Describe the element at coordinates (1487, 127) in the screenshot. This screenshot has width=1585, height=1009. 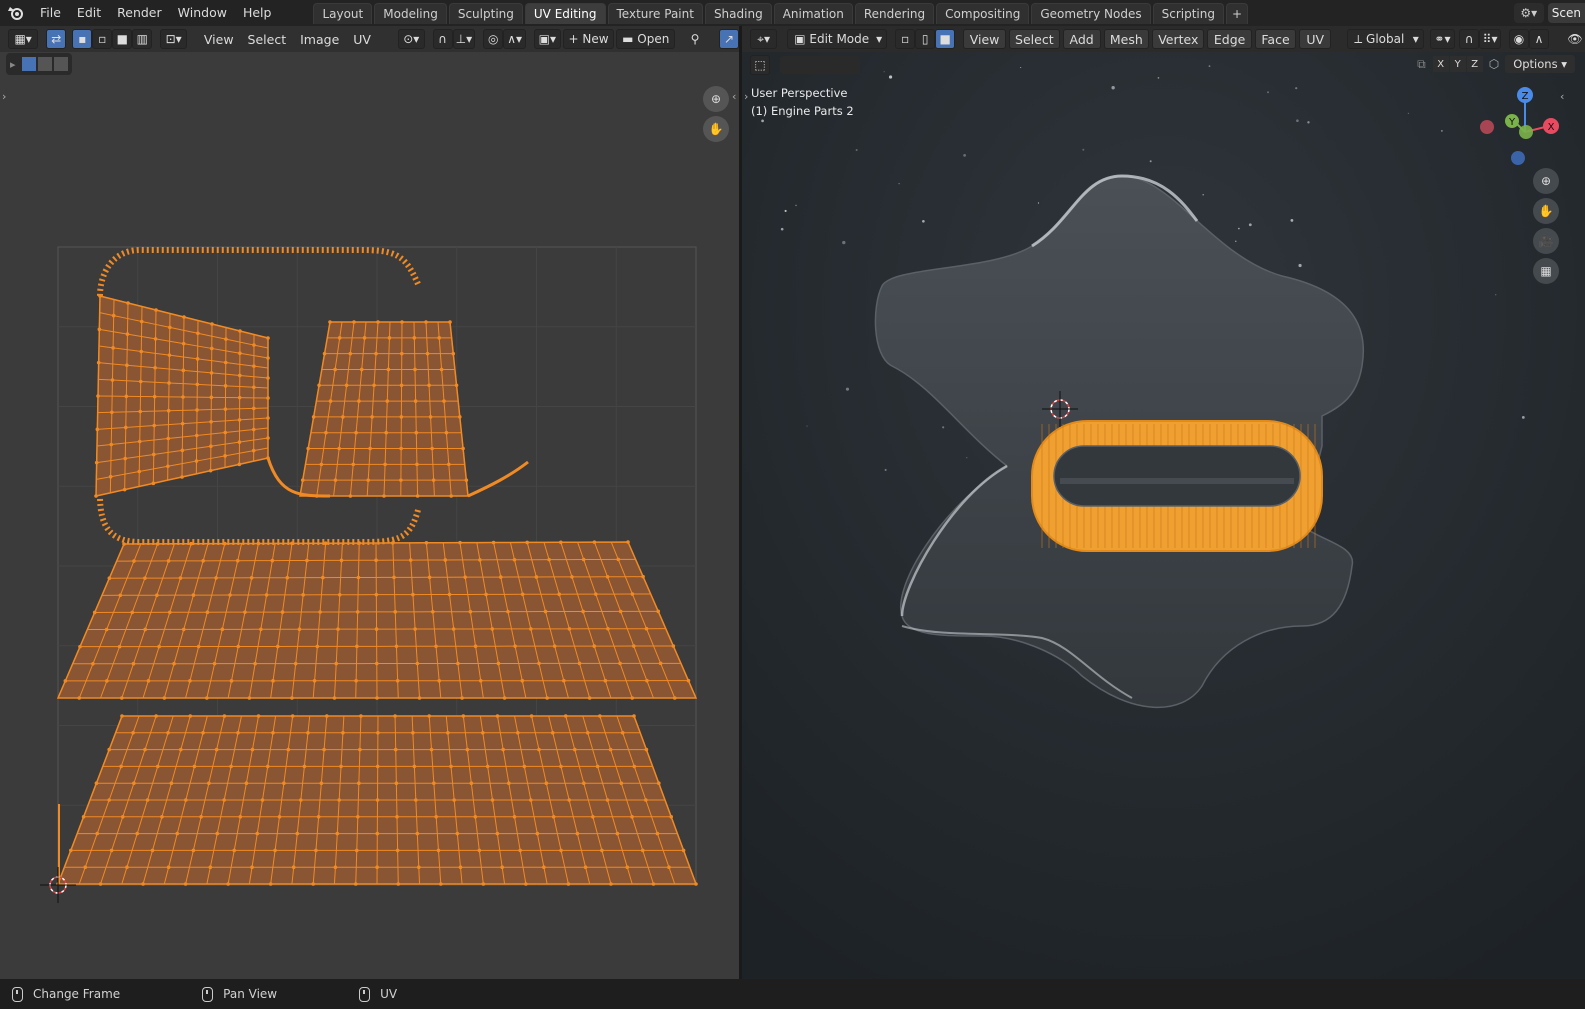
I see `gizmo-neg-x-axis` at that location.